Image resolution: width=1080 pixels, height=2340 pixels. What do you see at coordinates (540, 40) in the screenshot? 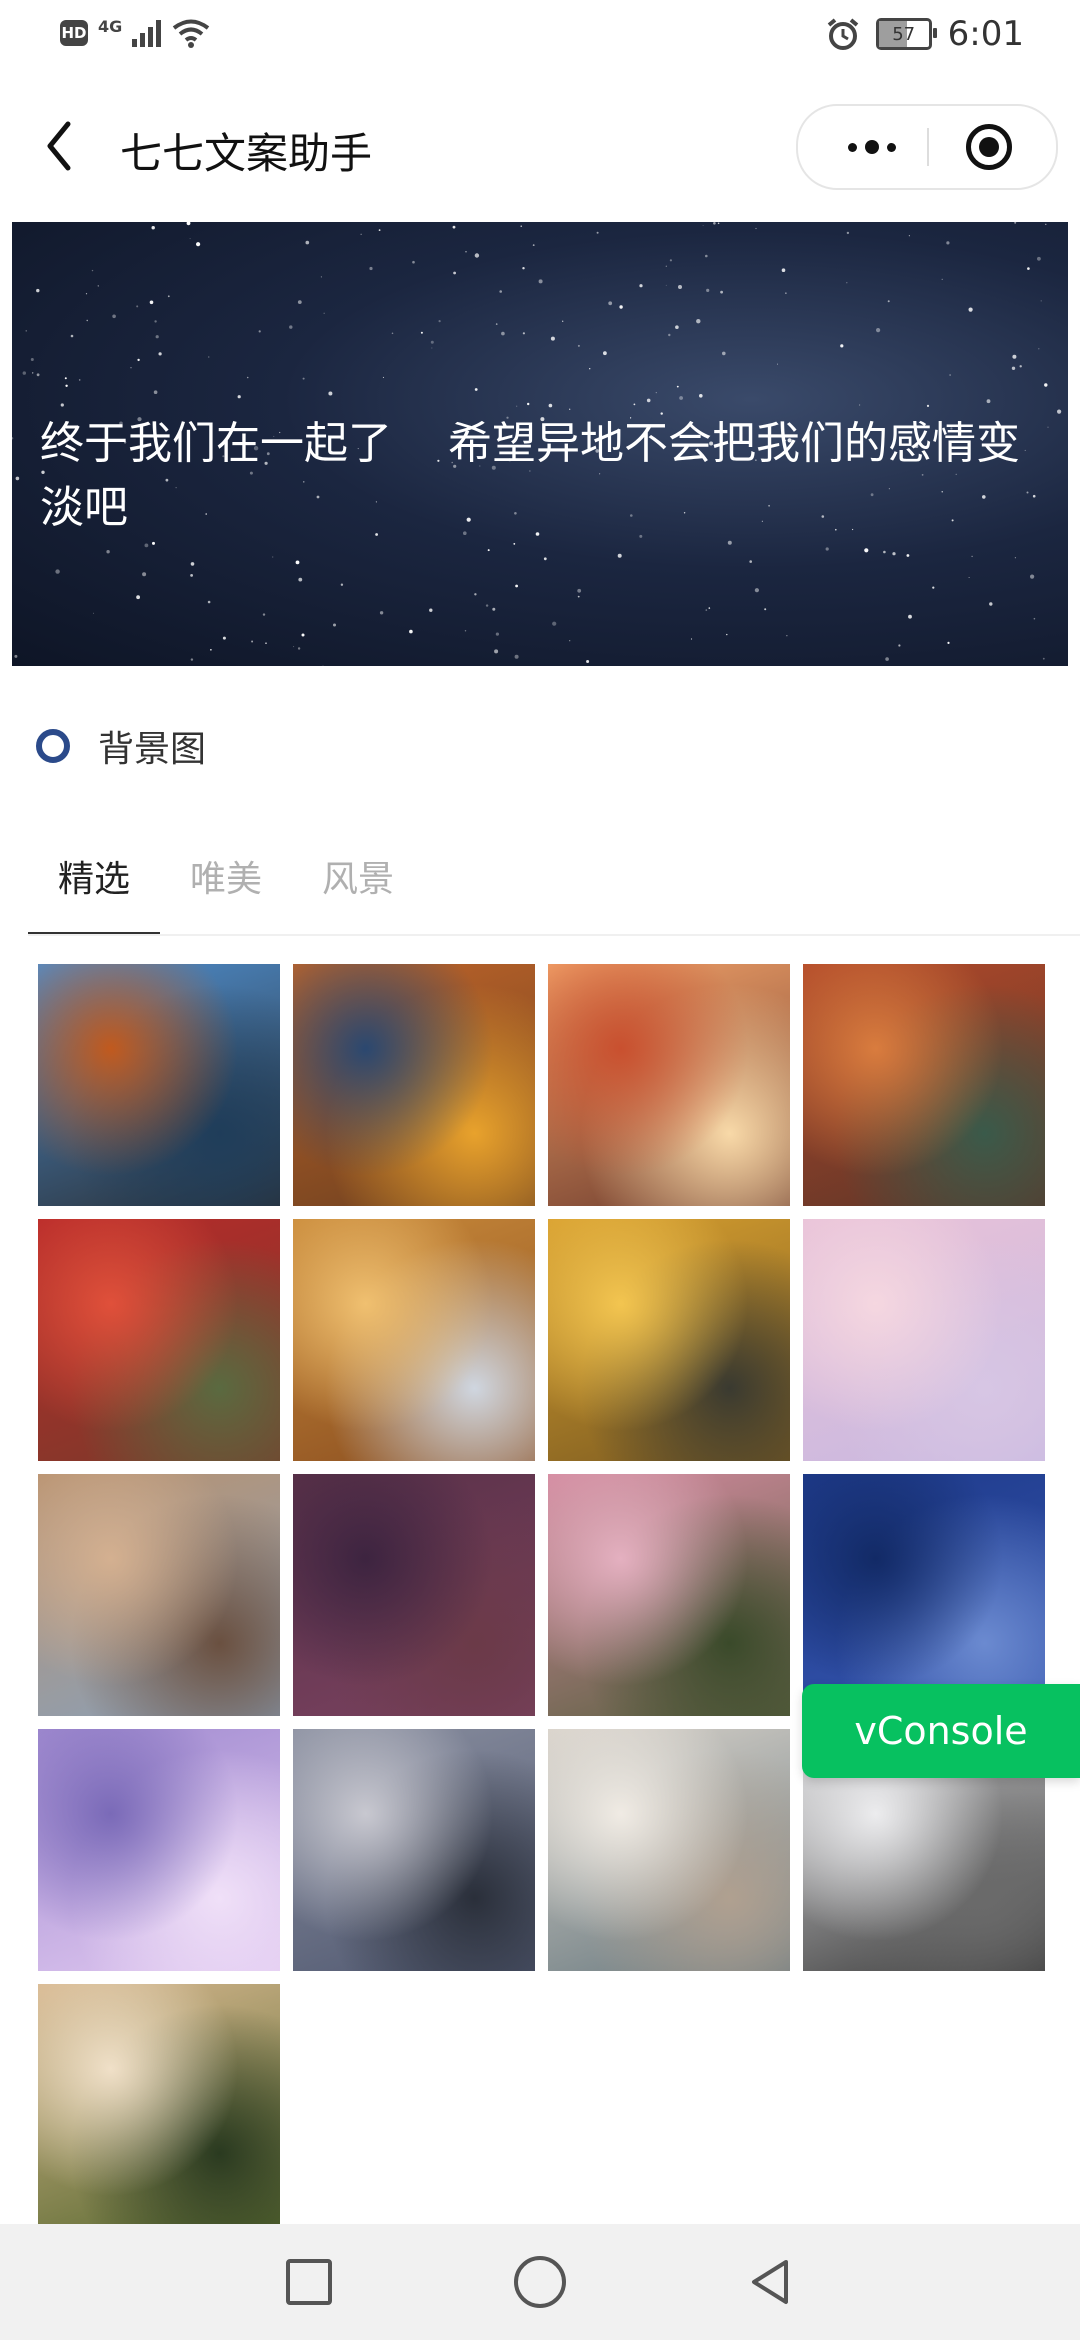
I see `status-bar: HD 4G 57 6:01` at bounding box center [540, 40].